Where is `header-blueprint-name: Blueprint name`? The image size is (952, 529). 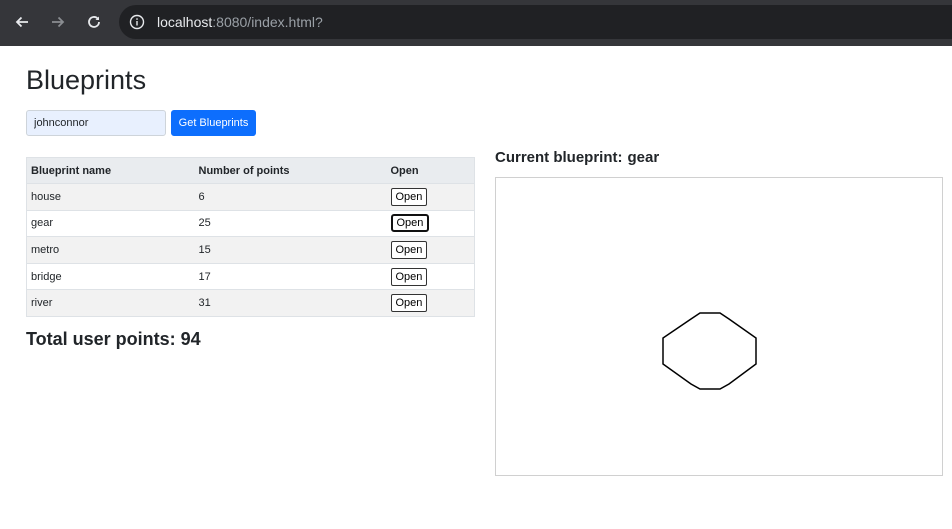
header-blueprint-name: Blueprint name is located at coordinates (110, 170).